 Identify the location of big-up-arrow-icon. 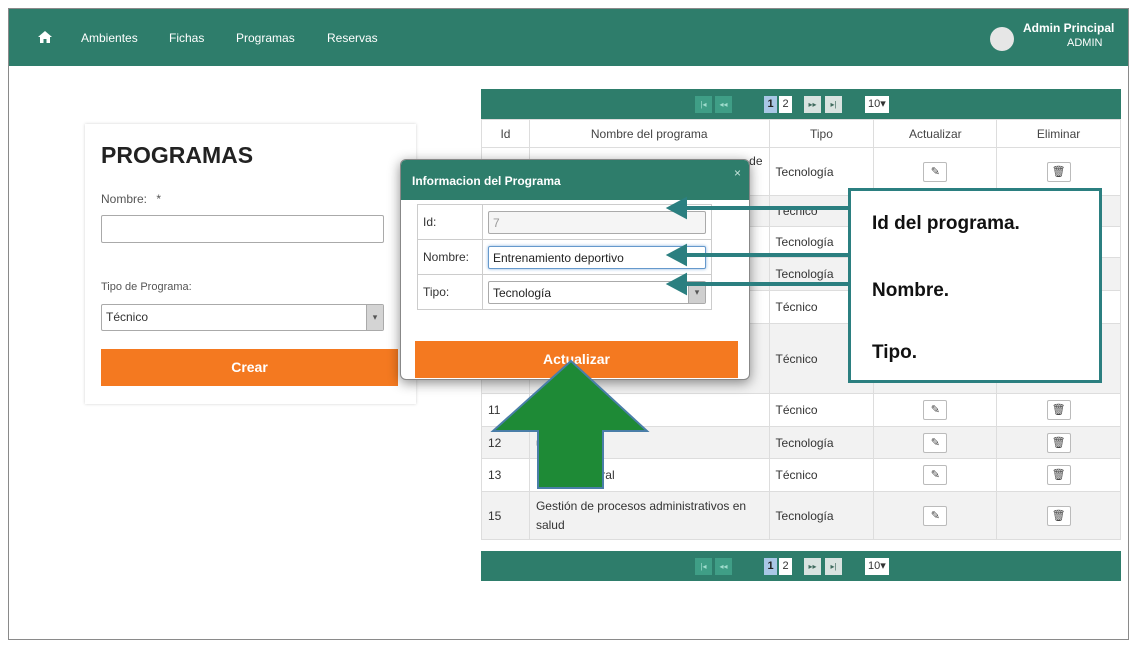
(570, 424).